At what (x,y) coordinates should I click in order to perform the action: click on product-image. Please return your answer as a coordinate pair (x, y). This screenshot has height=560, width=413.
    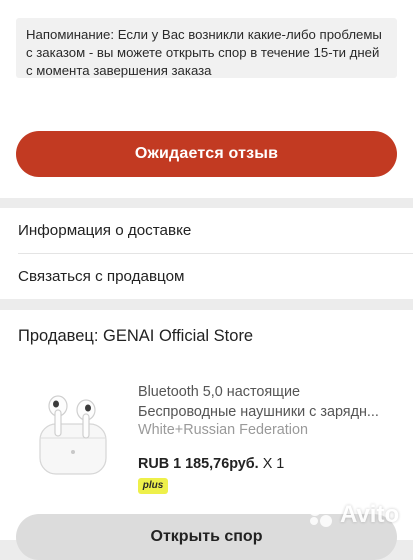
    Looking at the image, I should click on (73, 431).